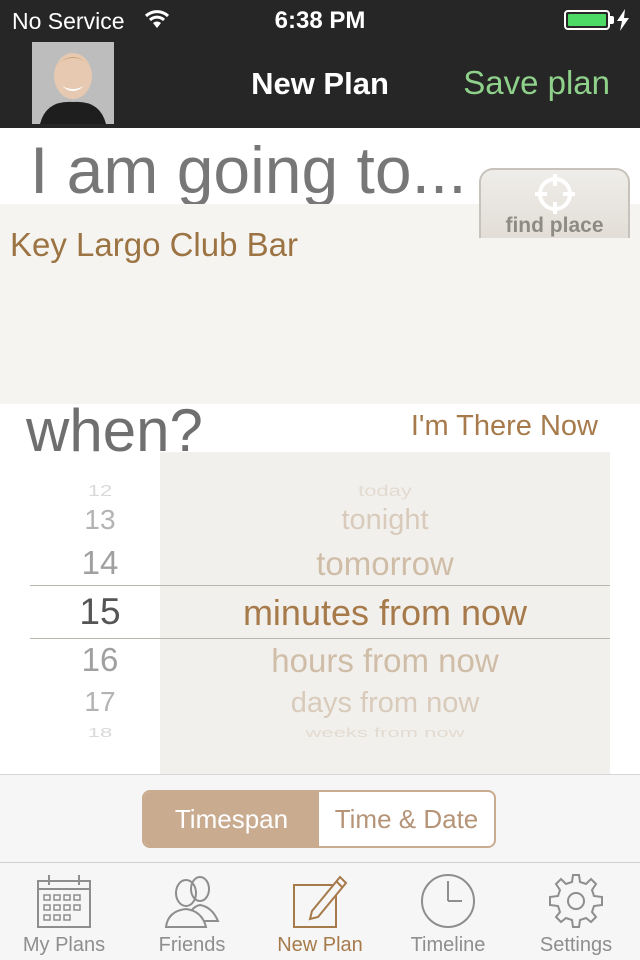 The image size is (640, 960). Describe the element at coordinates (320, 585) in the screenshot. I see `selection-line-top` at that location.